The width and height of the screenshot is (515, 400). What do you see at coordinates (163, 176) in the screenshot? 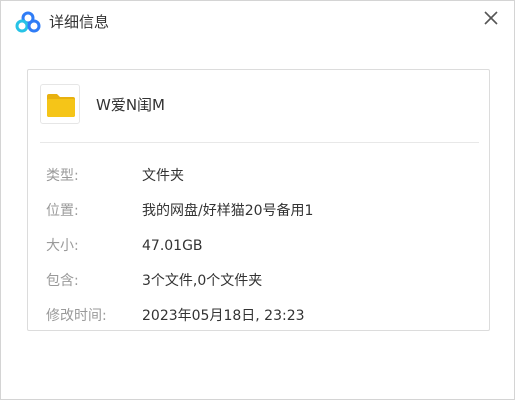
I see `detail-value: 文件夹` at bounding box center [163, 176].